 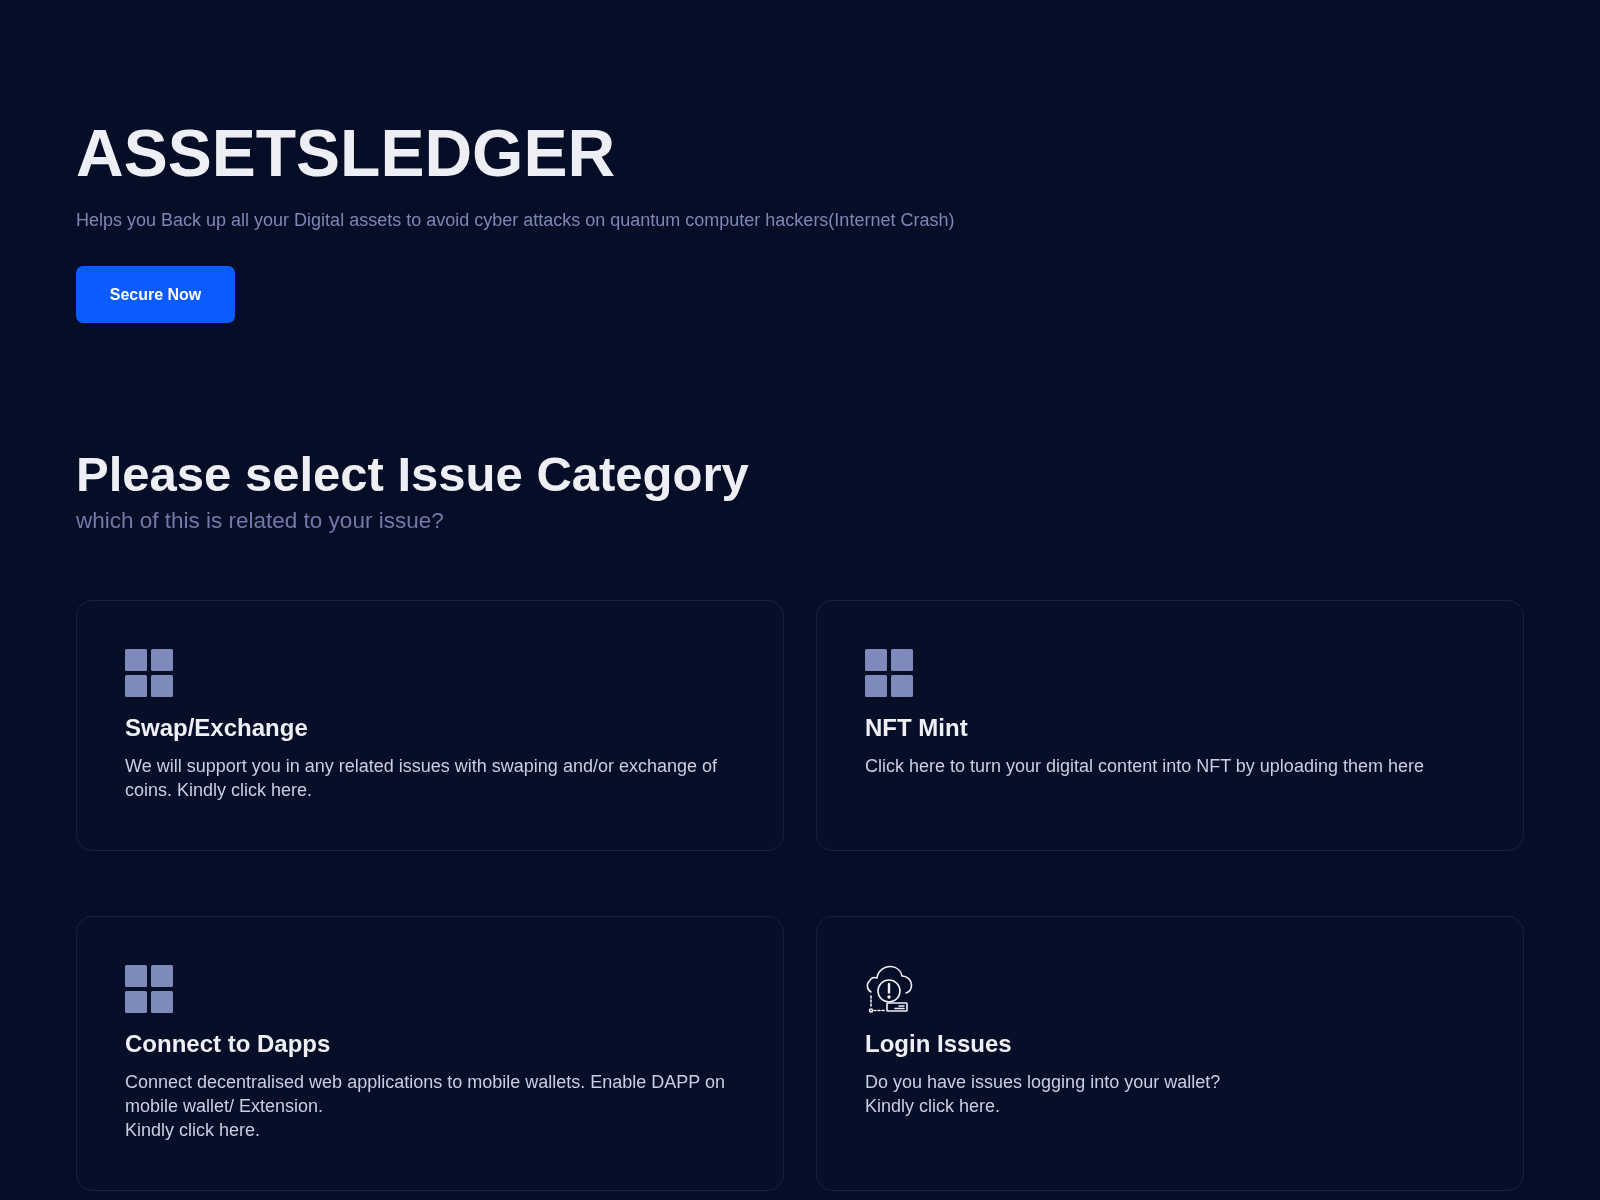 I want to click on category-card: NFT Mint Click here to turn your digital content into NFT by uploading them here, so click(x=1170, y=726).